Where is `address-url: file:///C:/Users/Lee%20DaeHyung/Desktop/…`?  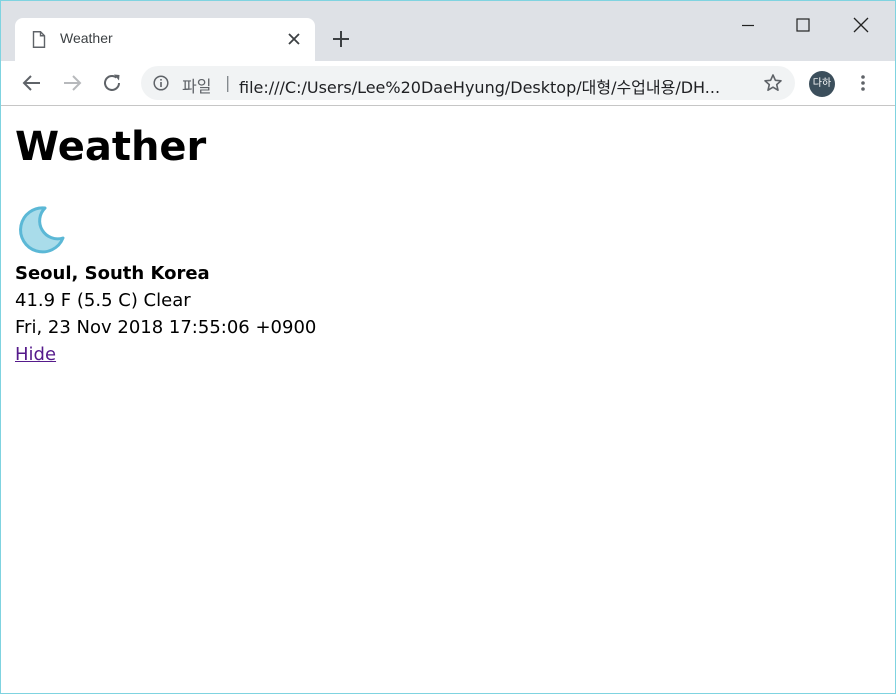 address-url: file:///C:/Users/Lee%20DaeHyung/Desktop/… is located at coordinates (495, 86).